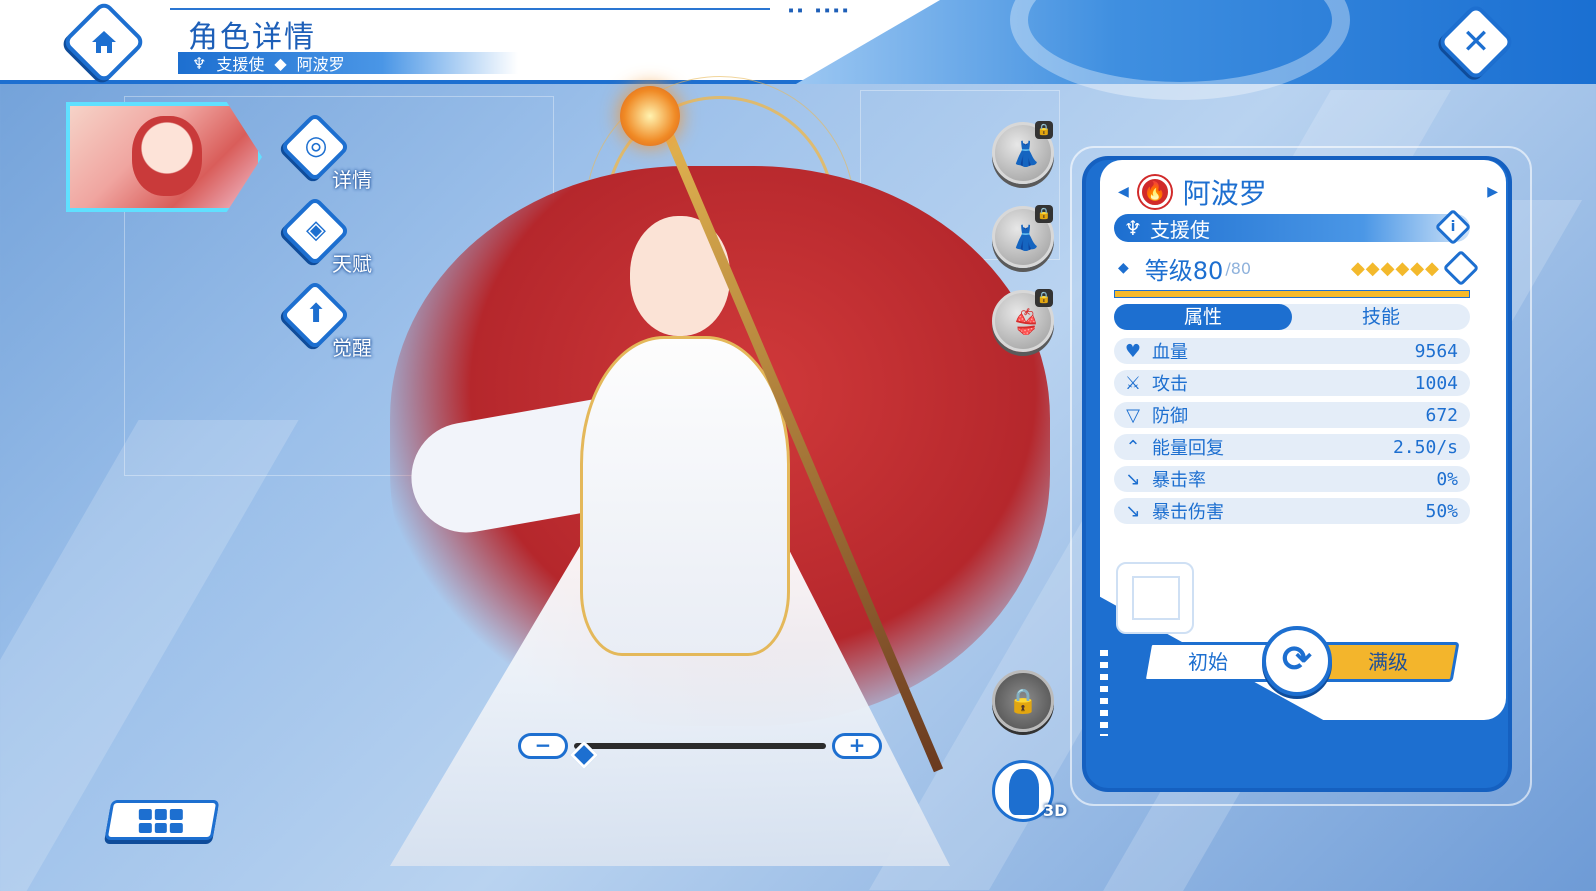 This screenshot has width=1596, height=891. Describe the element at coordinates (316, 230) in the screenshot. I see `talent-icon: ◈` at that location.